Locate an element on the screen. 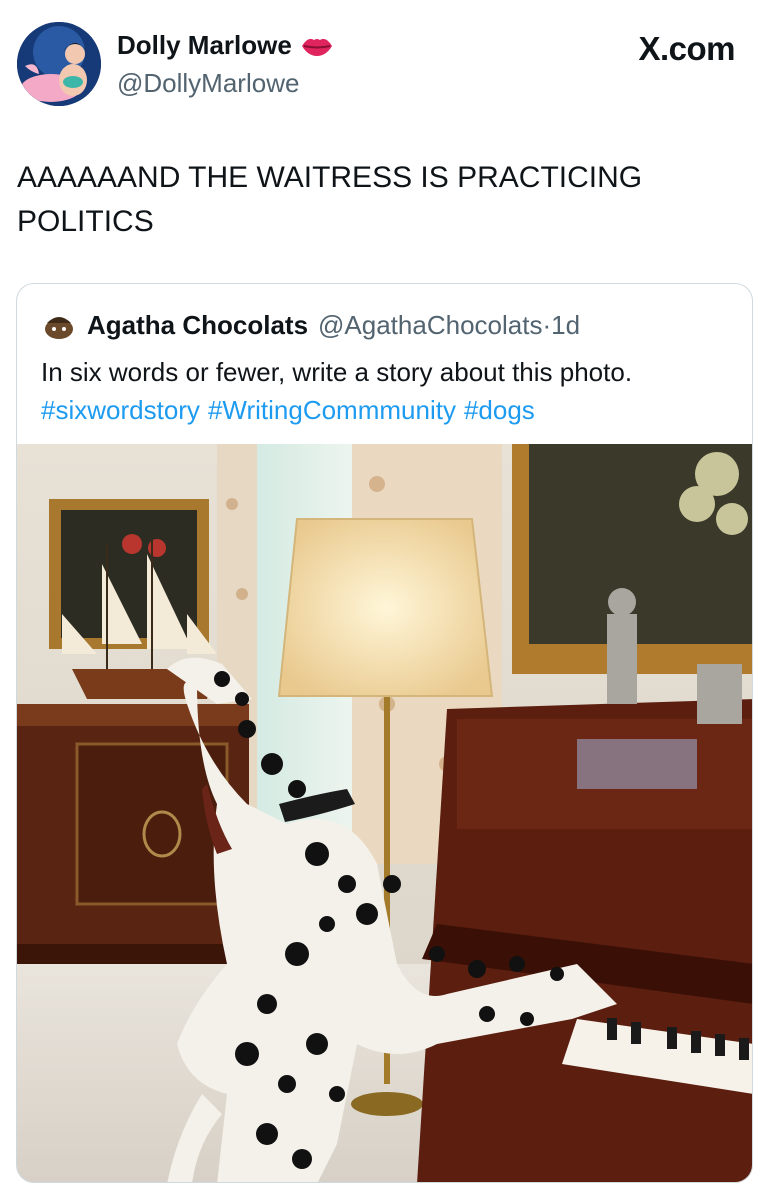 This screenshot has height=1200, width=771. lips-kiss-icon is located at coordinates (316, 47).